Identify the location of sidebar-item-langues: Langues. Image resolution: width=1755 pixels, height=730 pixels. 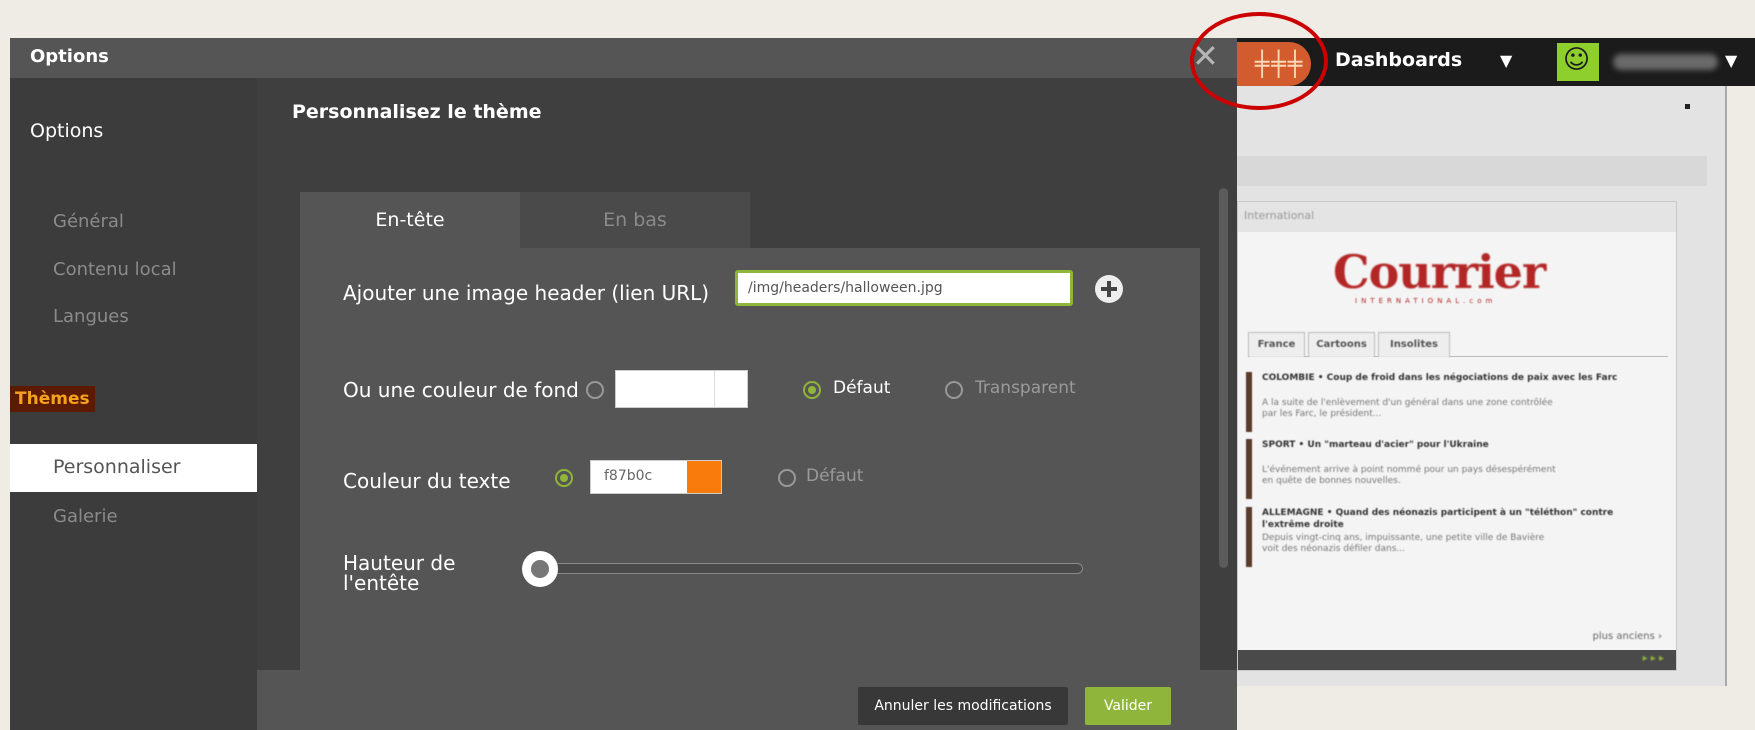
(91, 316).